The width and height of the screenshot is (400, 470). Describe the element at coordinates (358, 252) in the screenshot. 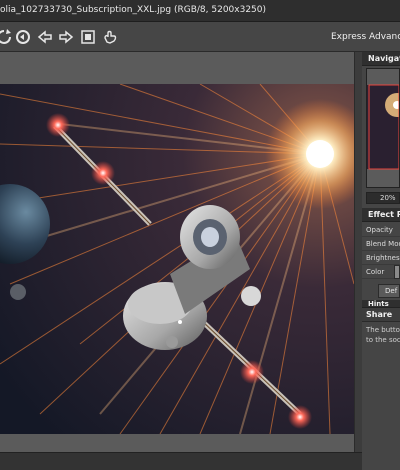

I see `vertical-scrollbar` at that location.